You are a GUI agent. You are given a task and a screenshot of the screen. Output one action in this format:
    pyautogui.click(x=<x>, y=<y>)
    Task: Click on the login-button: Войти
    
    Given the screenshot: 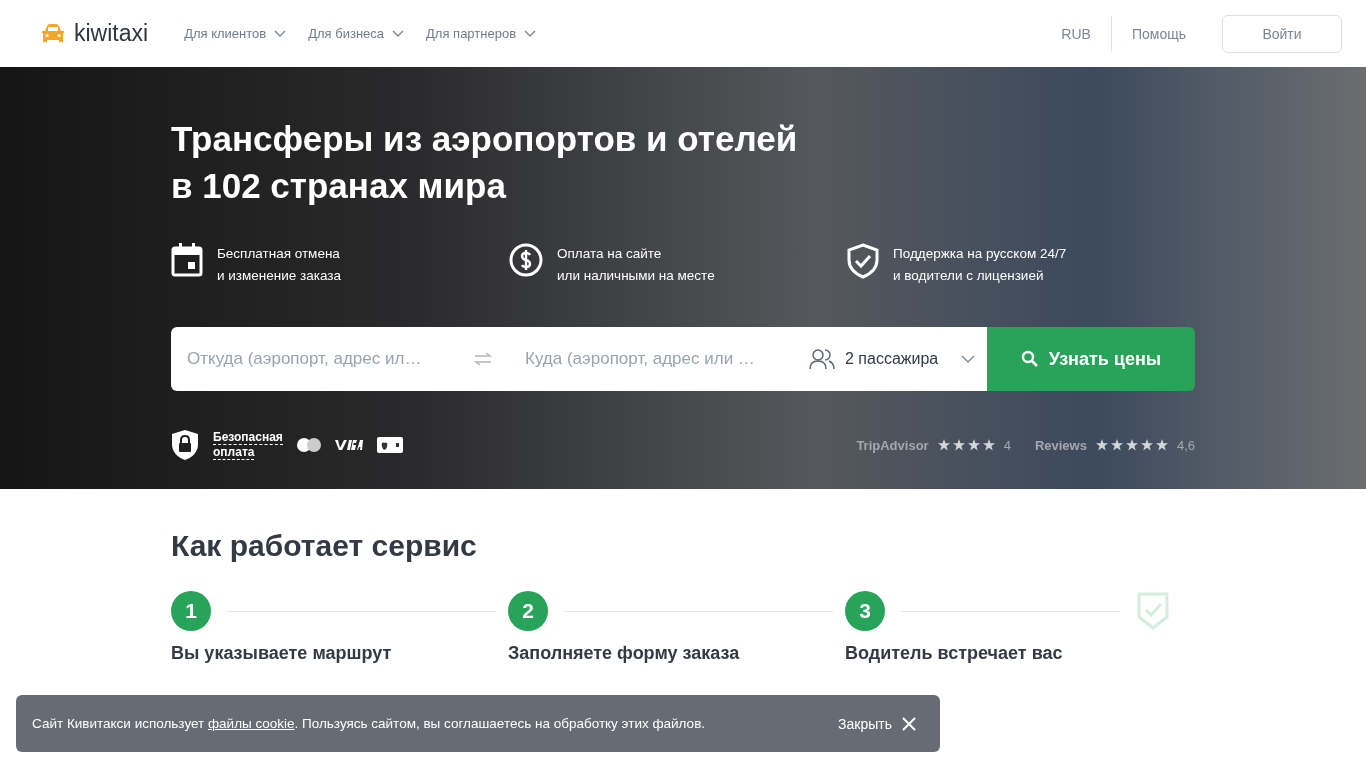 What is the action you would take?
    pyautogui.click(x=1282, y=33)
    